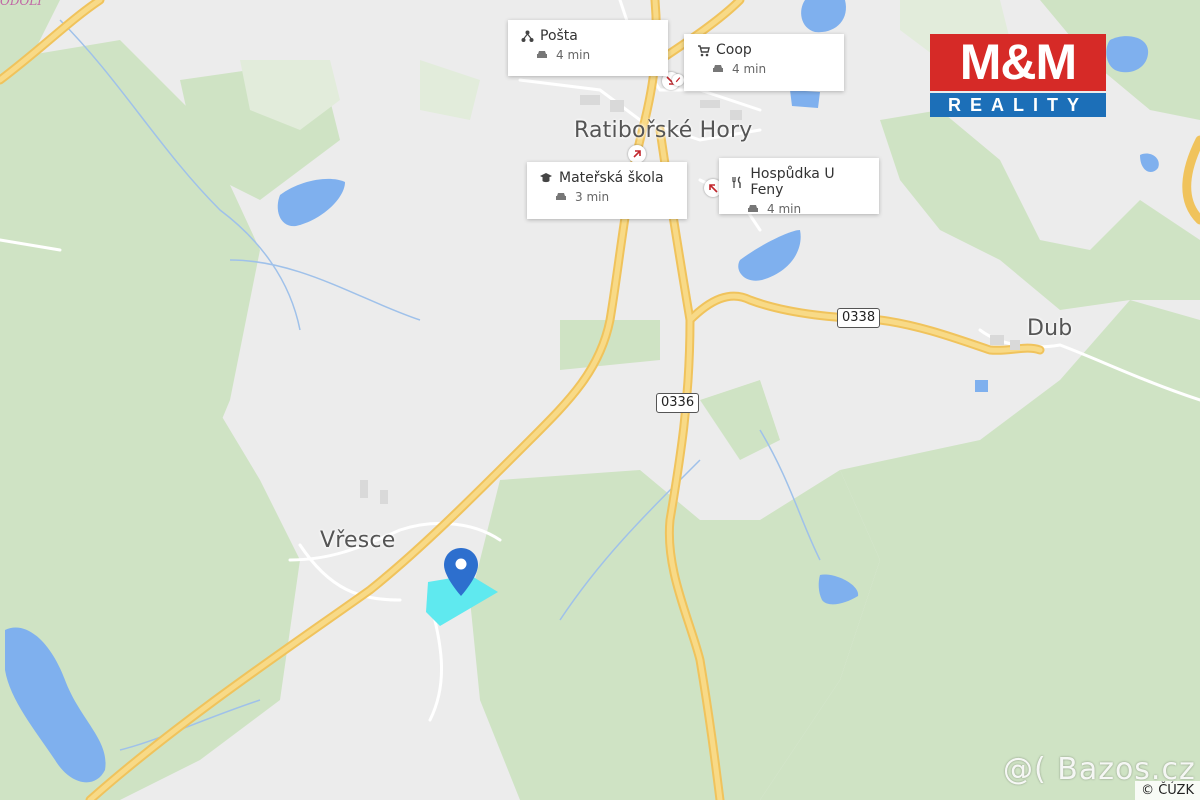 Image resolution: width=1200 pixels, height=800 pixels. I want to click on poi-name: Pošta, so click(559, 36).